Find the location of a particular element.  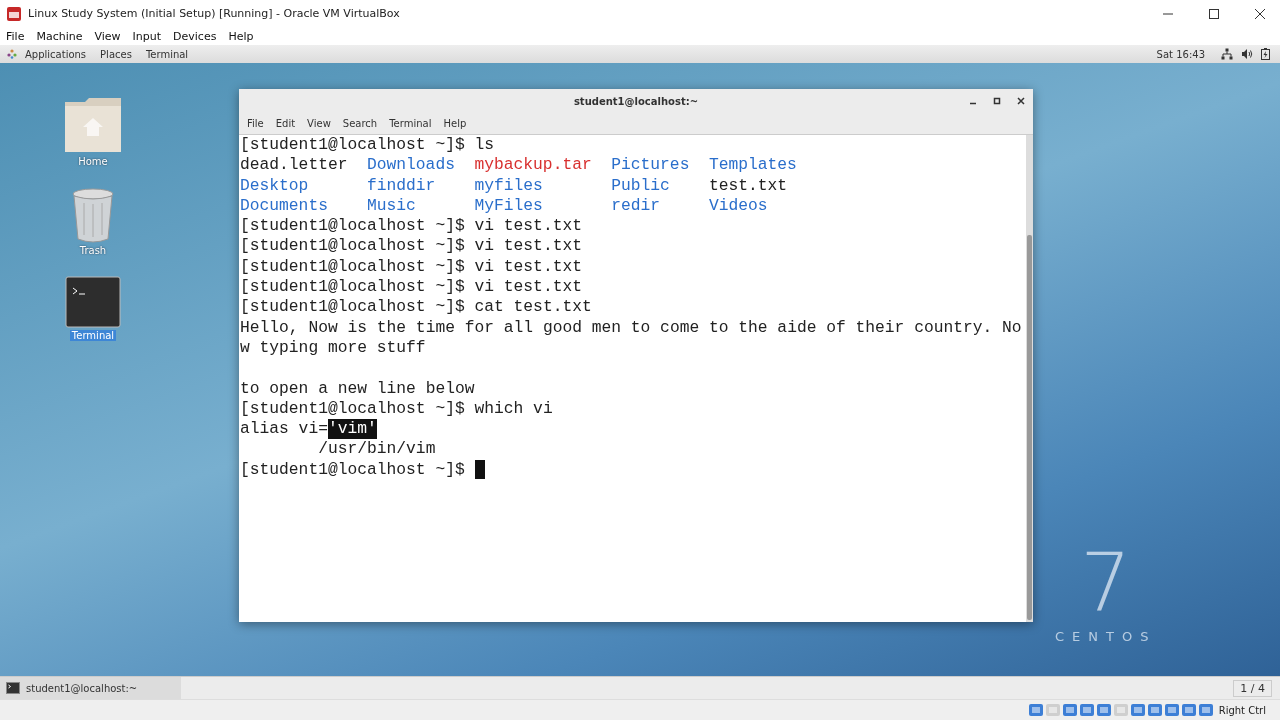

file-name: mybackup.tar is located at coordinates (533, 165).